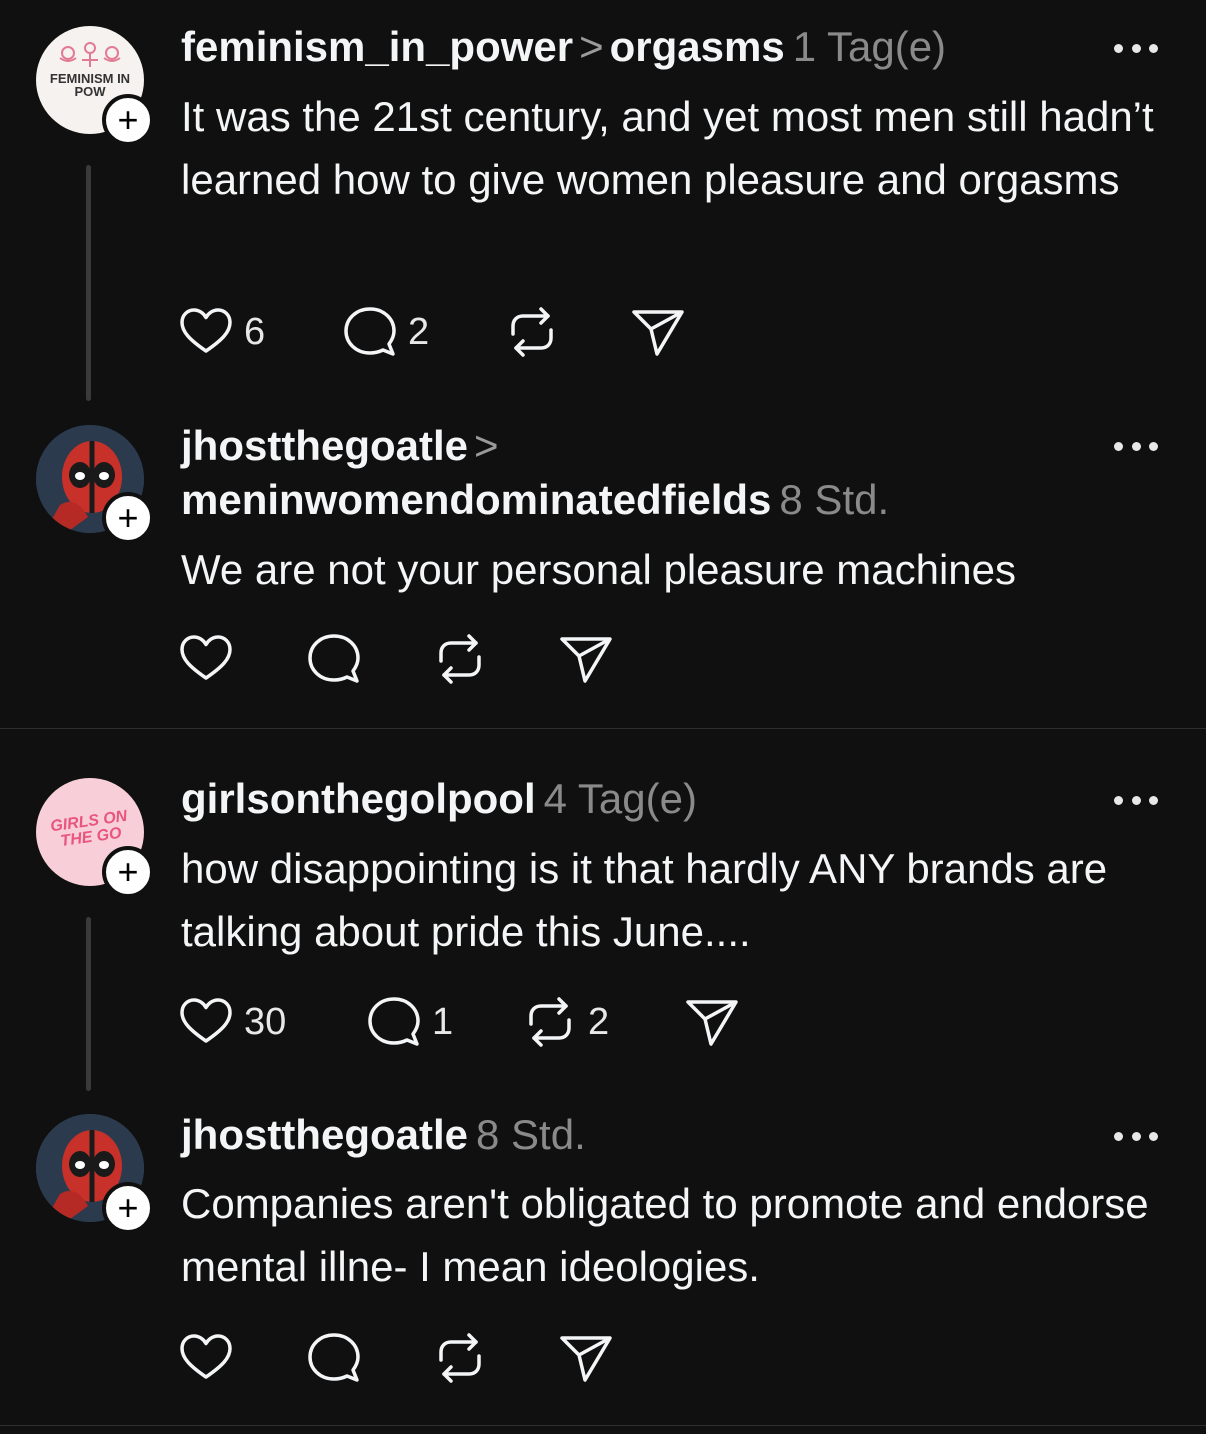 The width and height of the screenshot is (1206, 1434). I want to click on post-header: girlsonthegolpool 4 Tag(e), so click(439, 799).